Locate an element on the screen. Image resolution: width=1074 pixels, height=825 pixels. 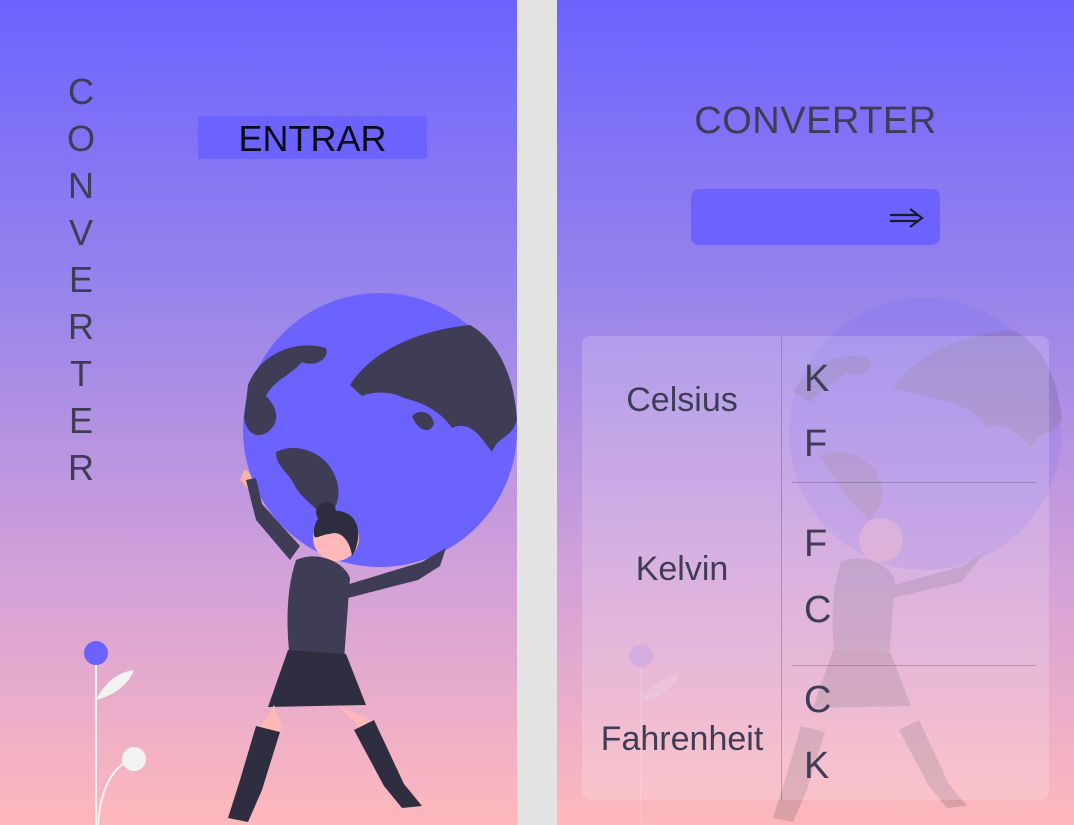
double-arrow-right-icon is located at coordinates (907, 218).